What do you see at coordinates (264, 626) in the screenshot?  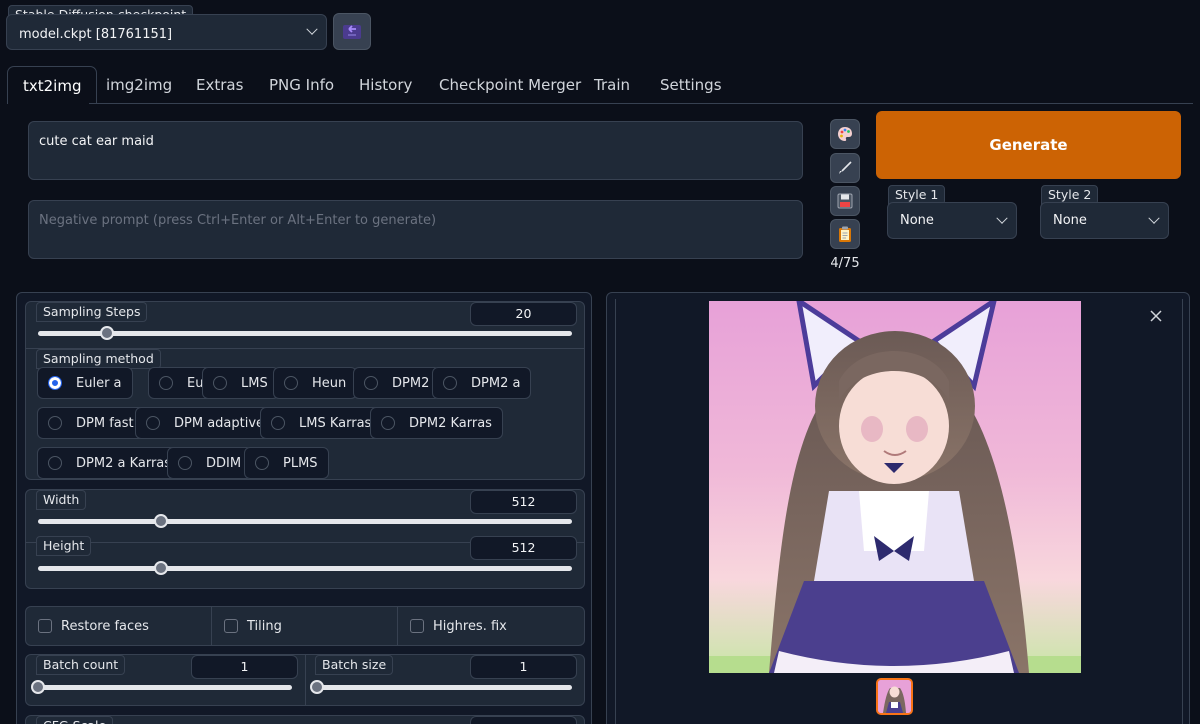 I see `checkbox-label: Tiling` at bounding box center [264, 626].